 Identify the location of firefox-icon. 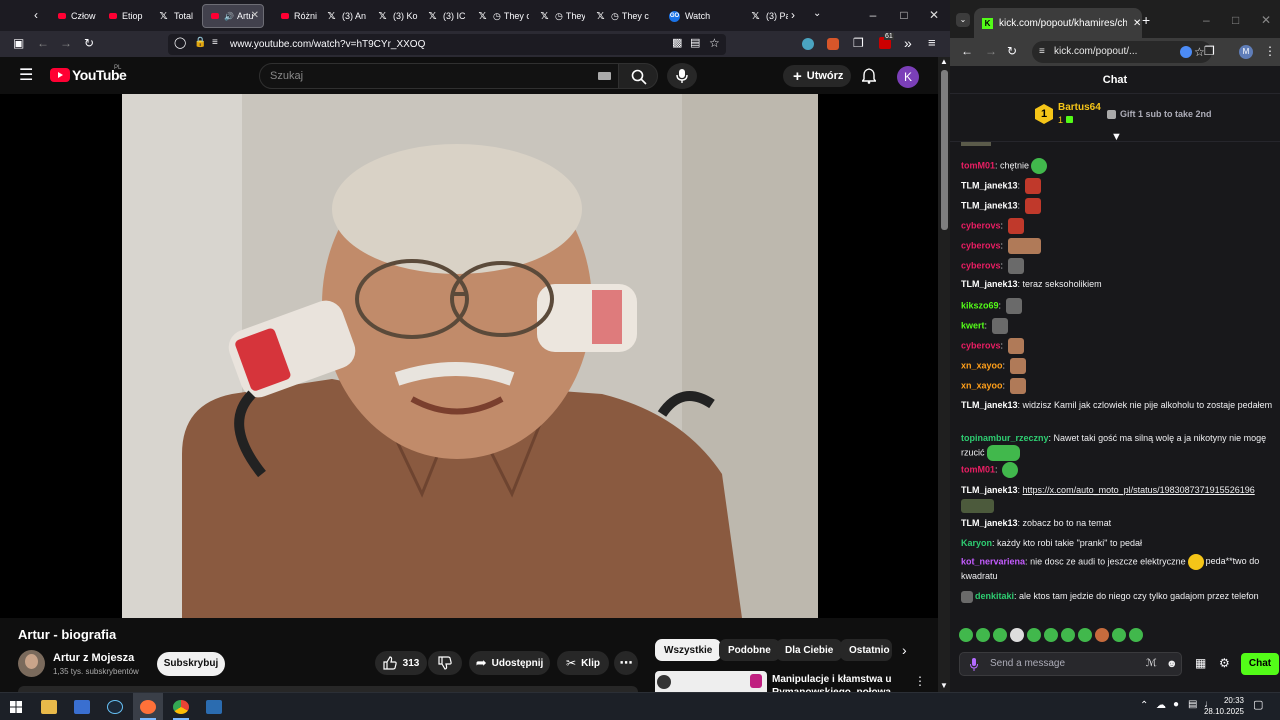
(148, 707).